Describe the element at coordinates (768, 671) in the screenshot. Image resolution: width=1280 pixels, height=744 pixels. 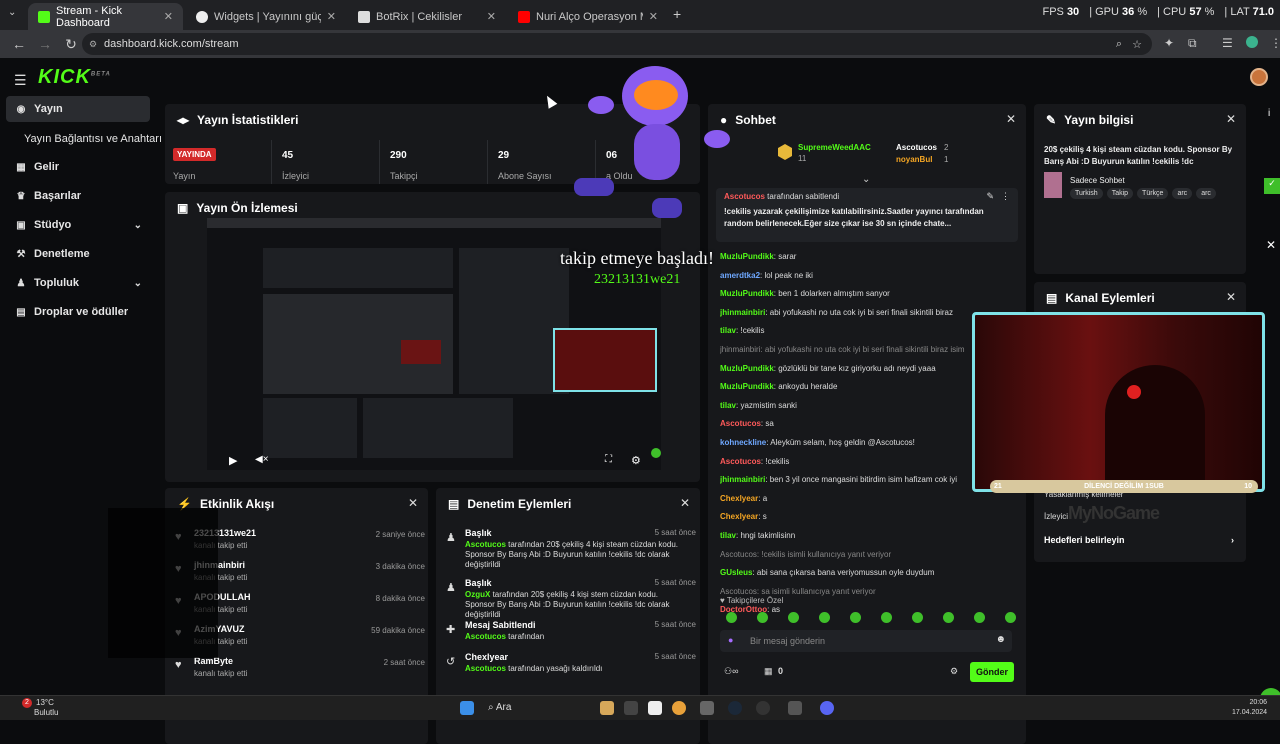
I see `gift-icon: ▦` at that location.